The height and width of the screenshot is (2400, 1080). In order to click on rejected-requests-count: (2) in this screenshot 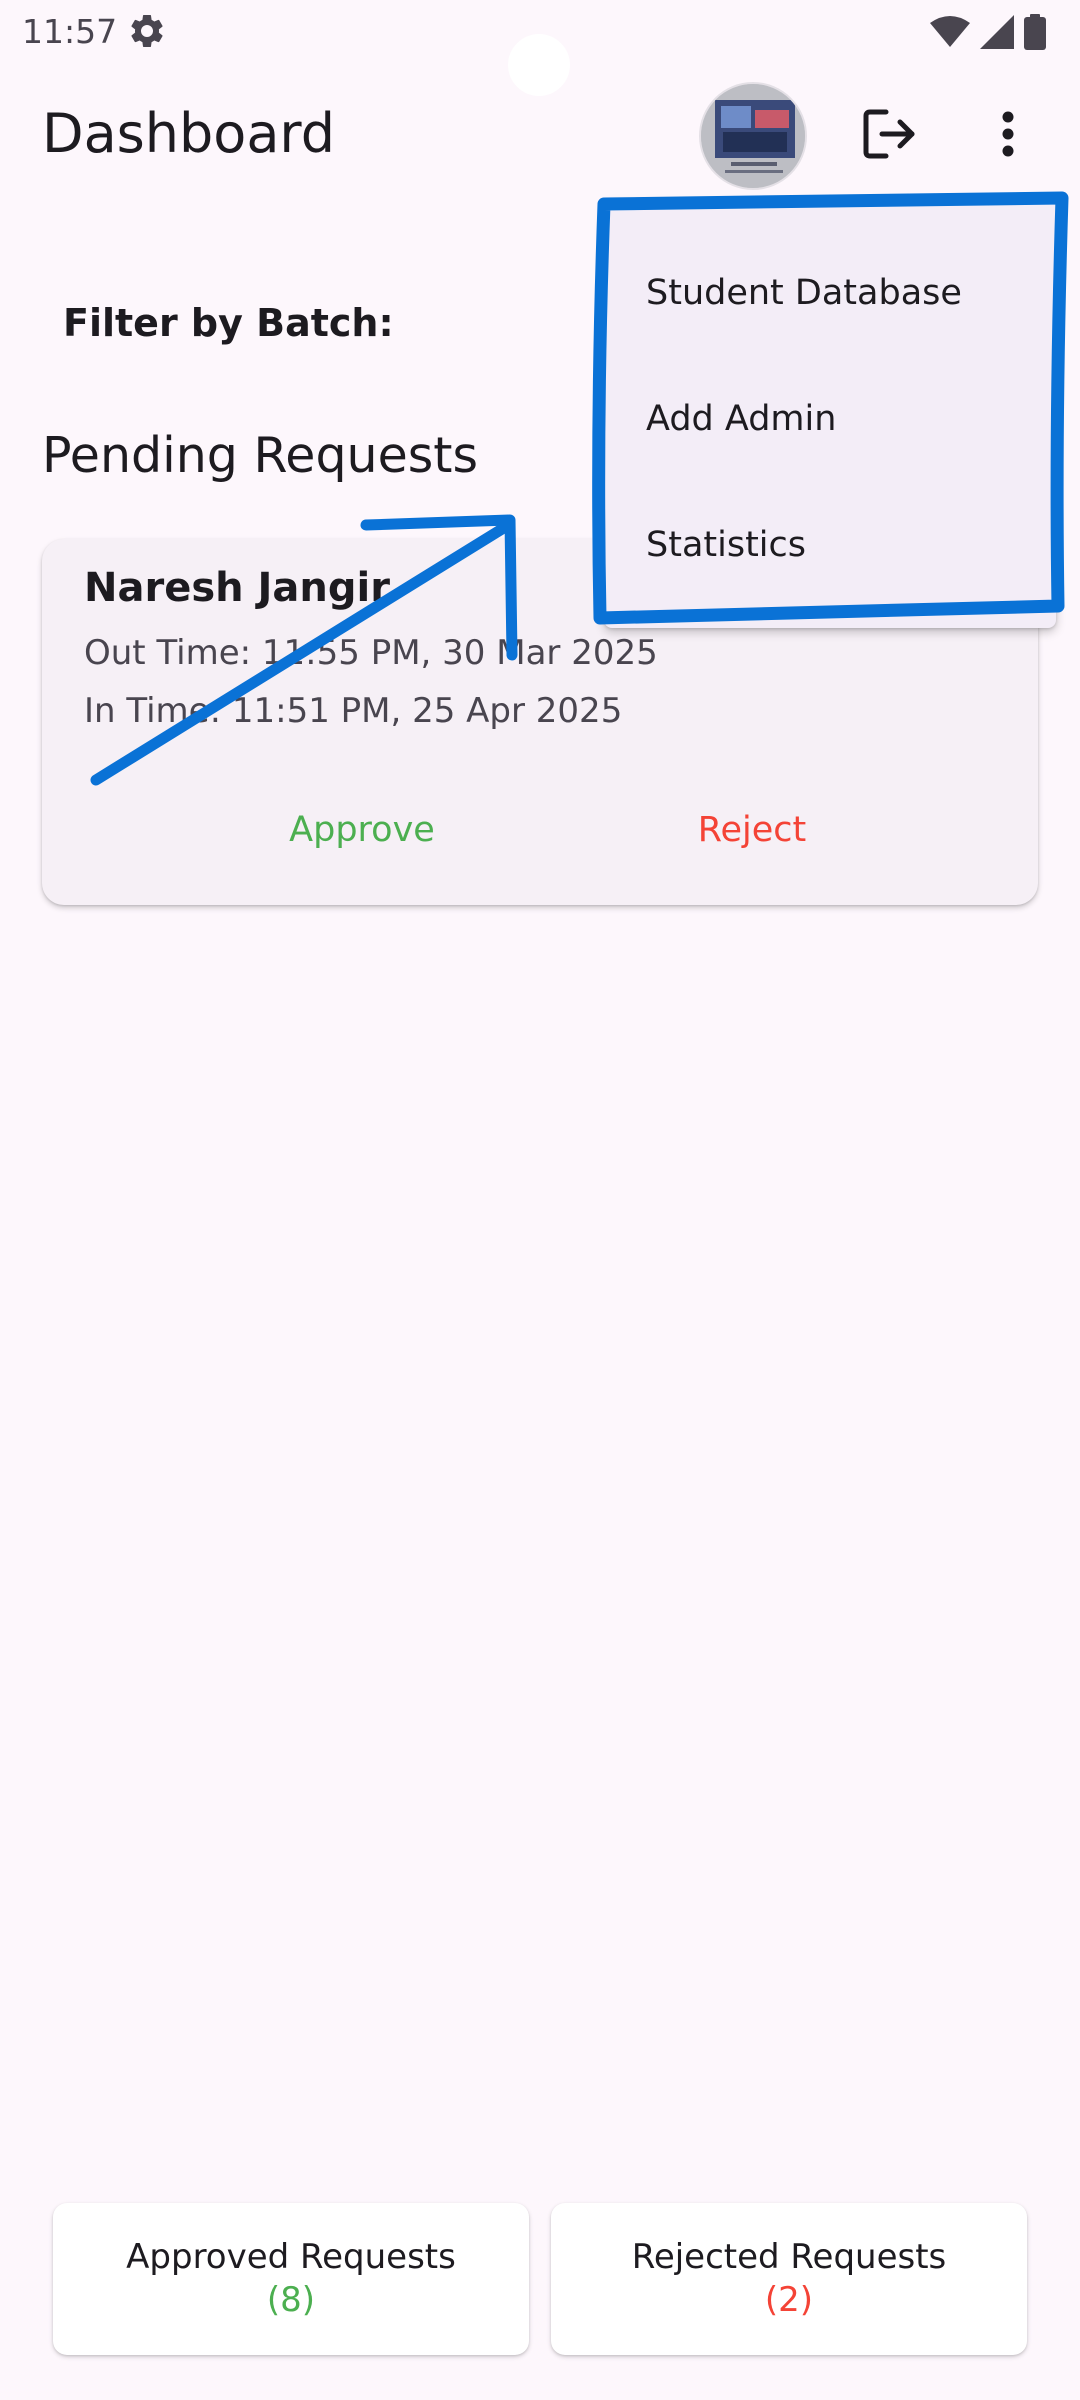, I will do `click(789, 2300)`.